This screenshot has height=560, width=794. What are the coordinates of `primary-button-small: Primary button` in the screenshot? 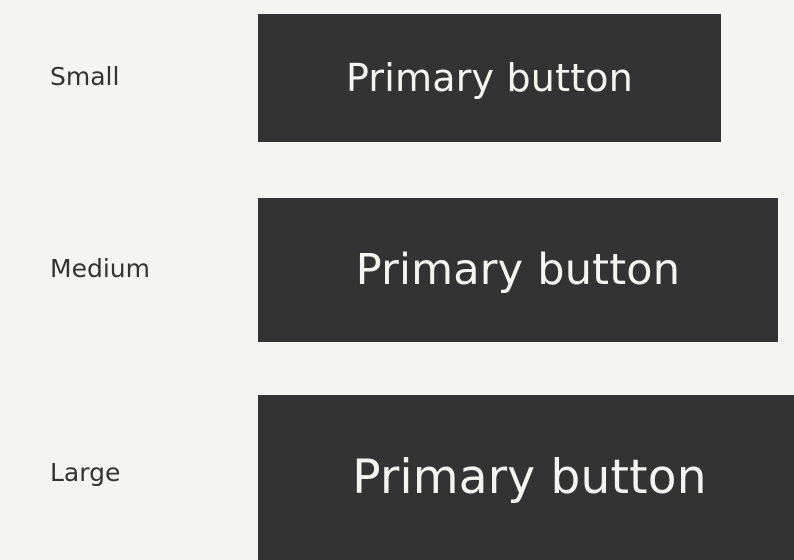 It's located at (489, 78).